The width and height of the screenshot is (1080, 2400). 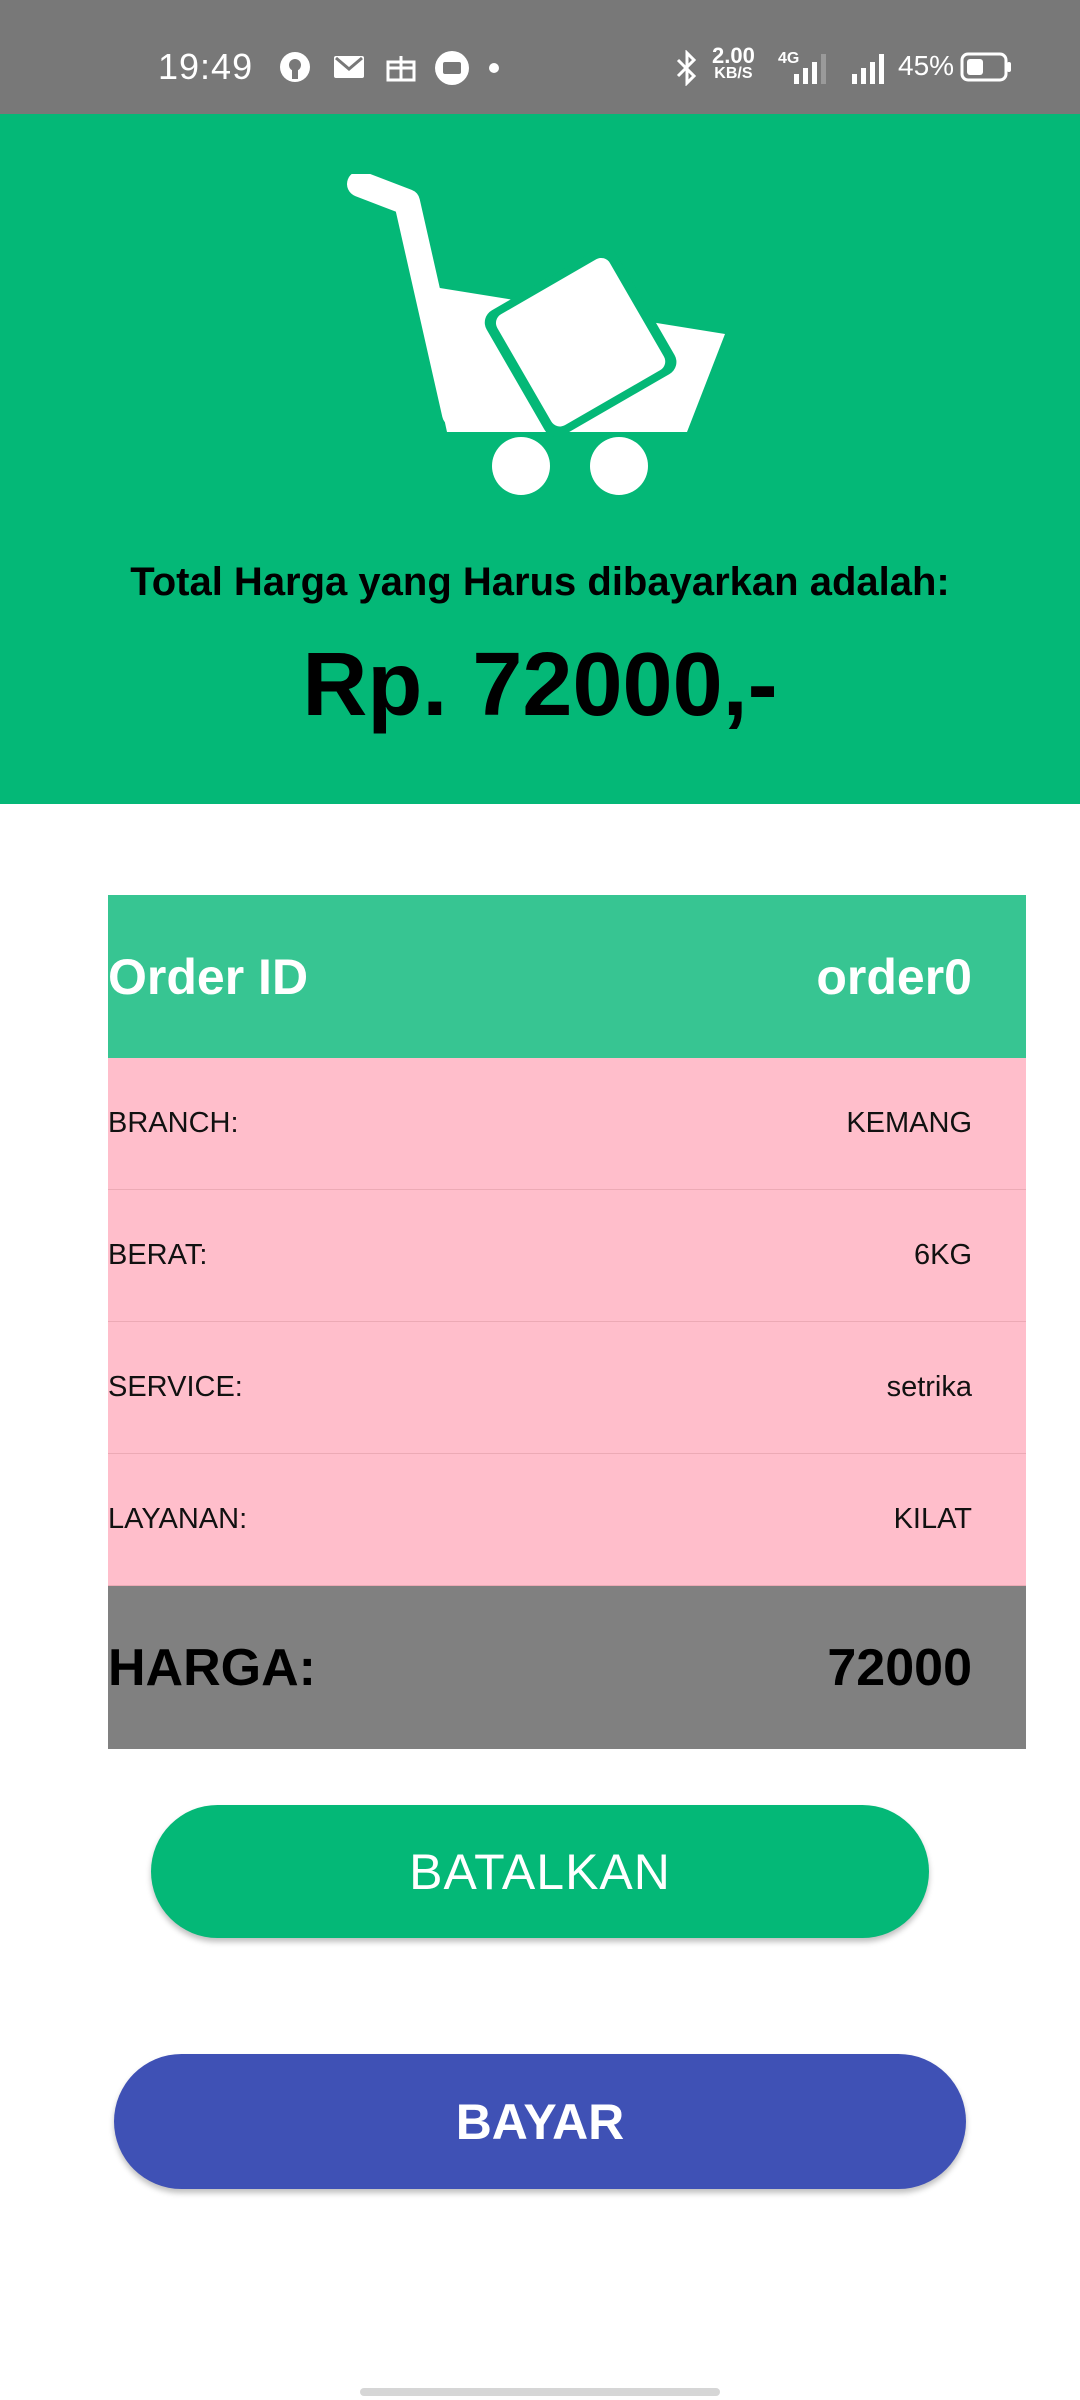 I want to click on chat-app-icon, so click(x=452, y=68).